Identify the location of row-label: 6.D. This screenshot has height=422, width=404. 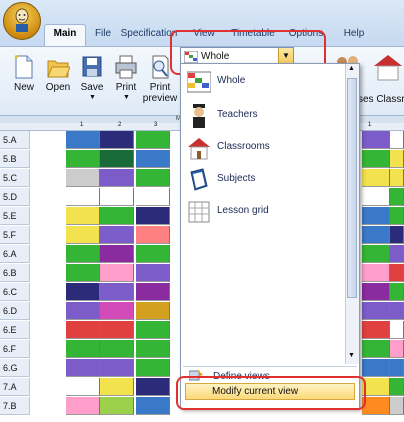
(15, 311).